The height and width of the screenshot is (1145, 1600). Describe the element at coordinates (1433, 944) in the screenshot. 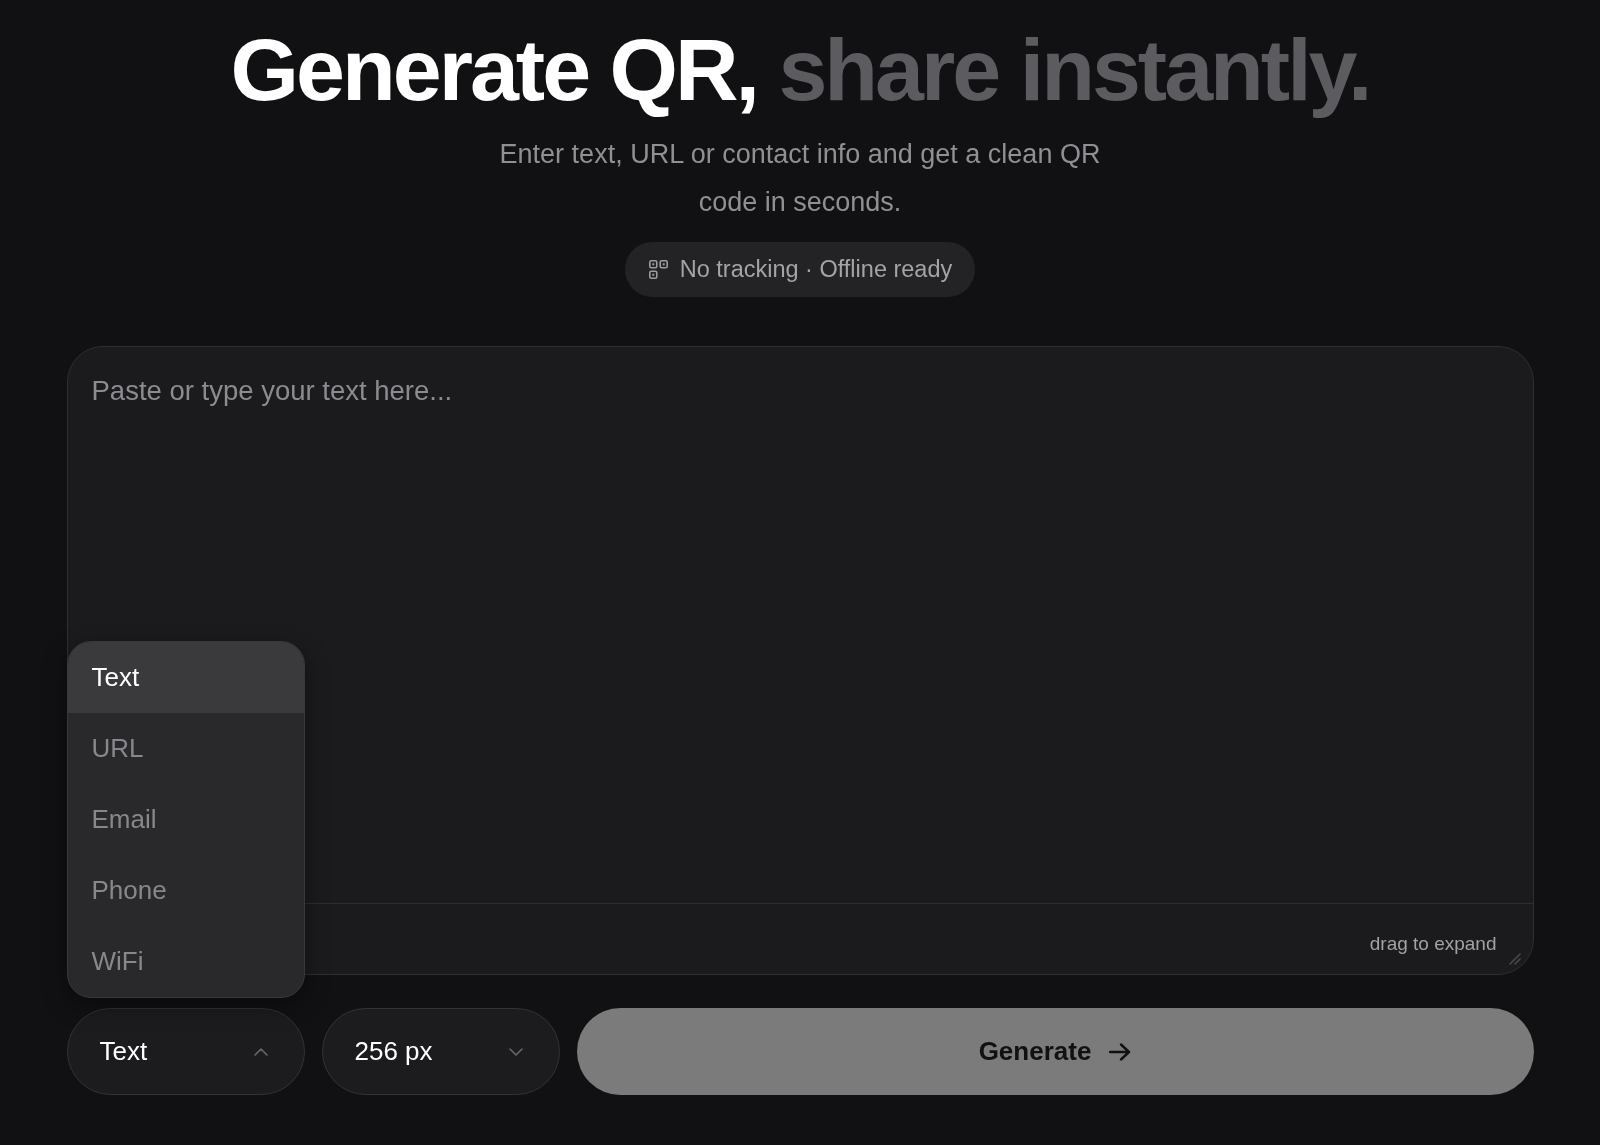

I see `resize-hint: drag to expand` at that location.